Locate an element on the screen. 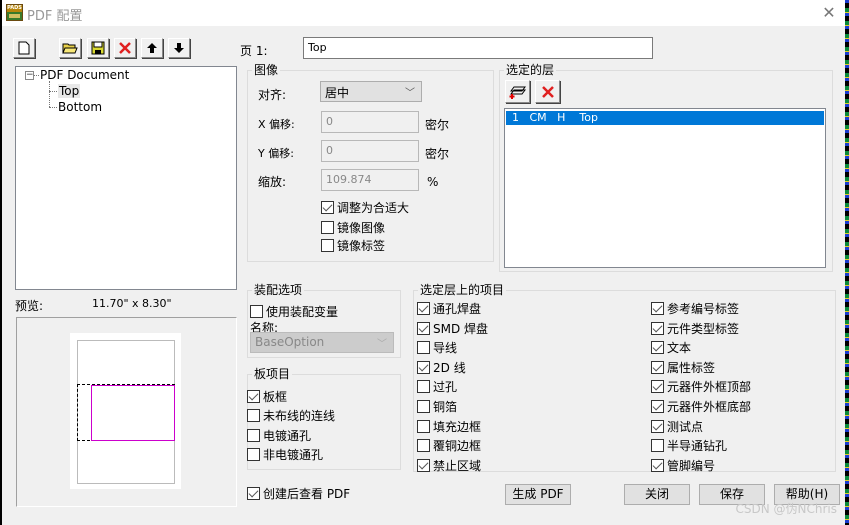 Image resolution: width=849 pixels, height=525 pixels. layer-item-checkbox: 禁止区域 is located at coordinates (449, 465).